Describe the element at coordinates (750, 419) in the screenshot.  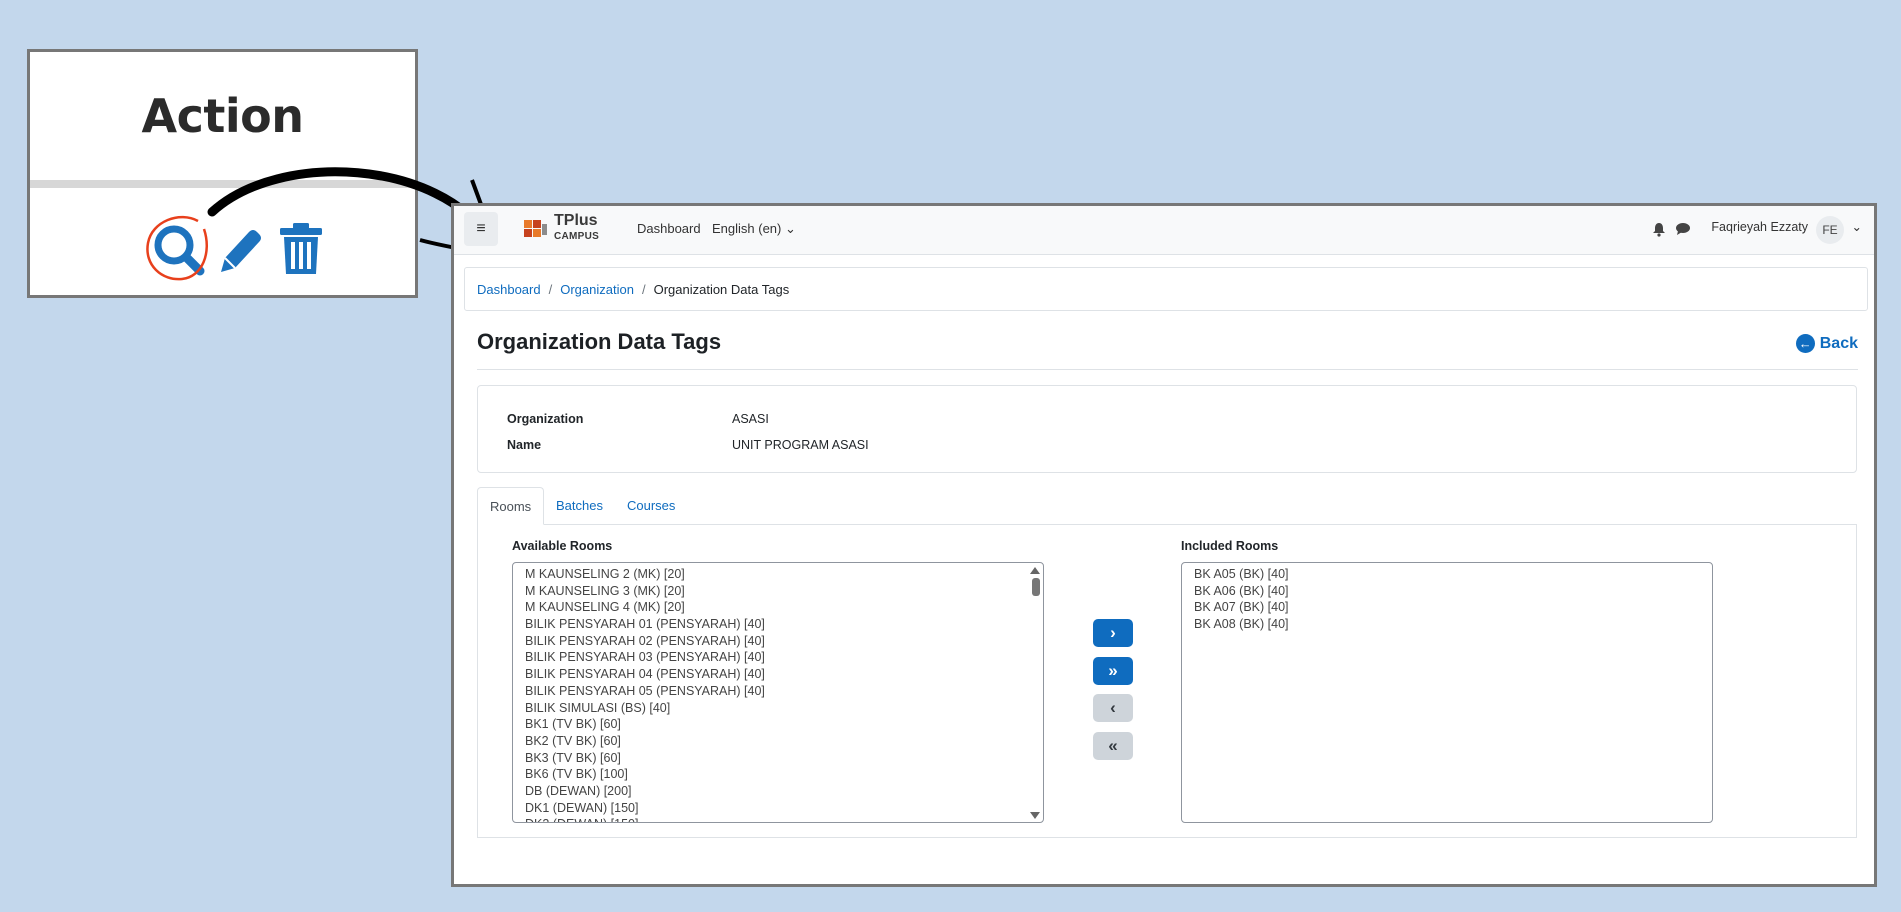
I see `organization-value: ASASI` at that location.